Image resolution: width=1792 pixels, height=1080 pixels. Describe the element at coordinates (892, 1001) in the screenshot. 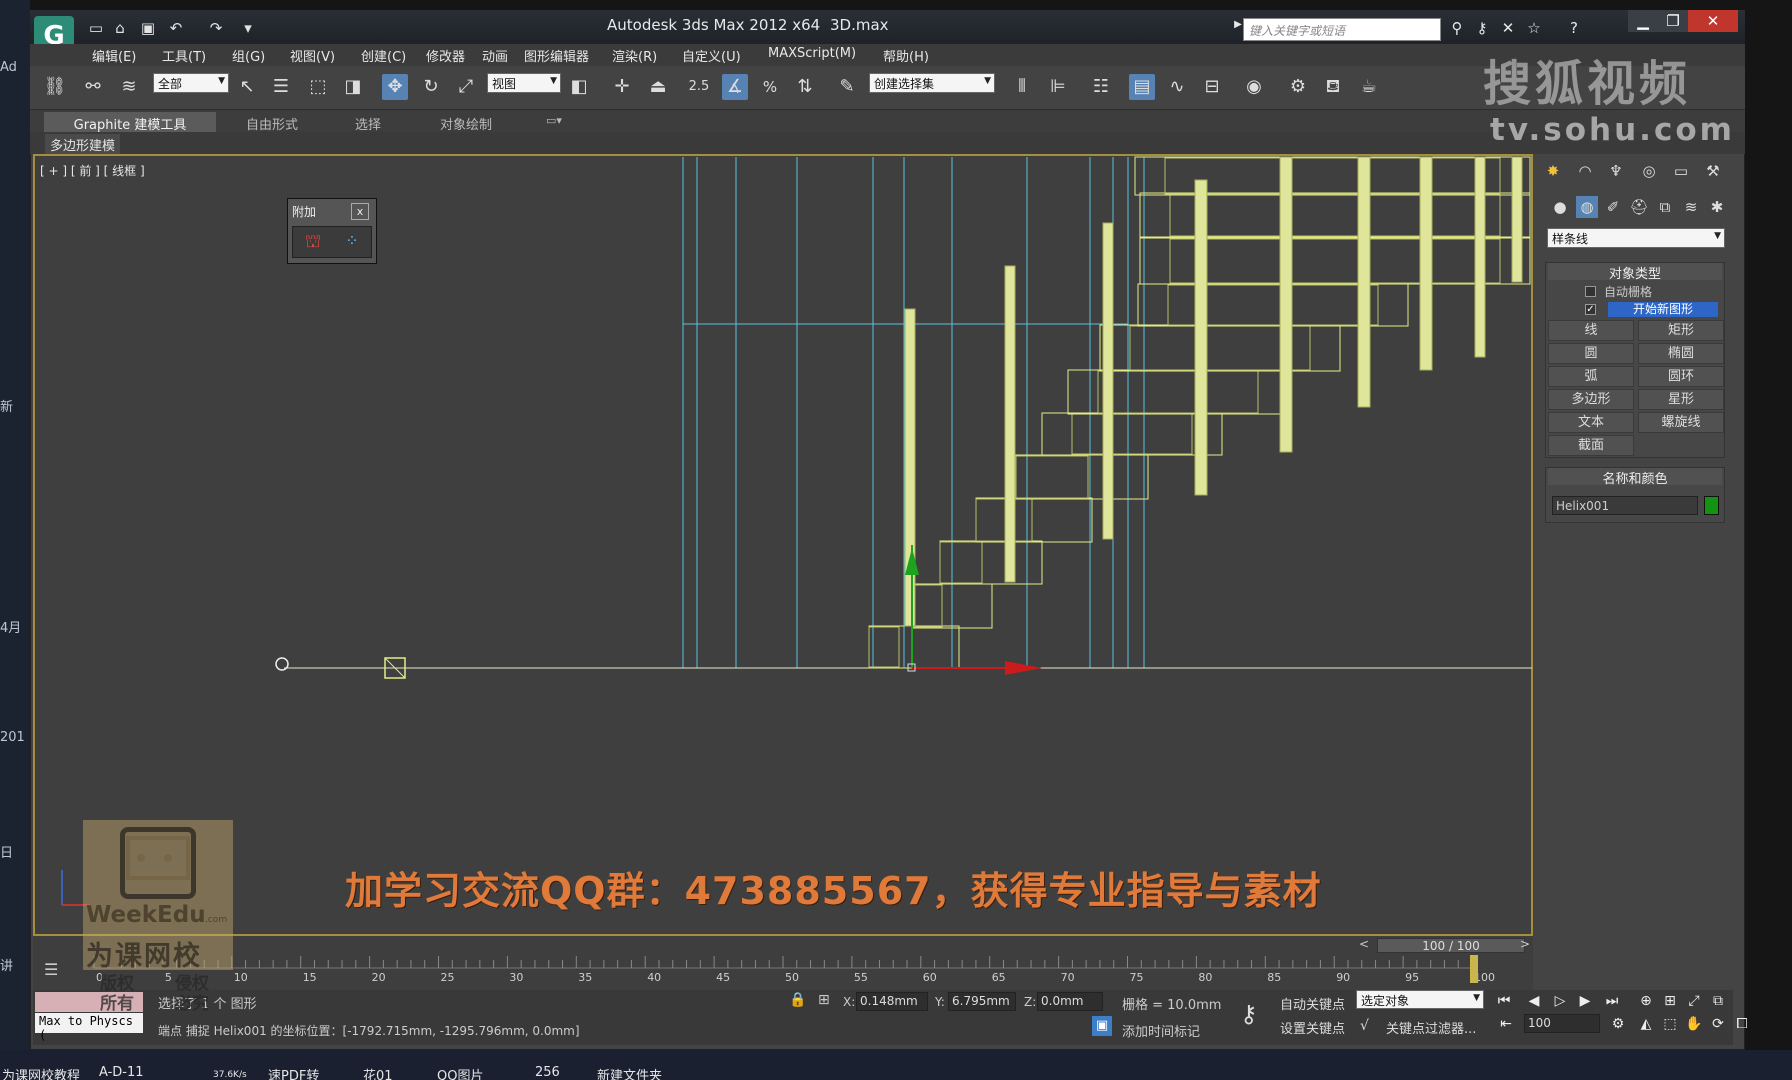

I see `x-coordinate-input: 0.148mm` at that location.